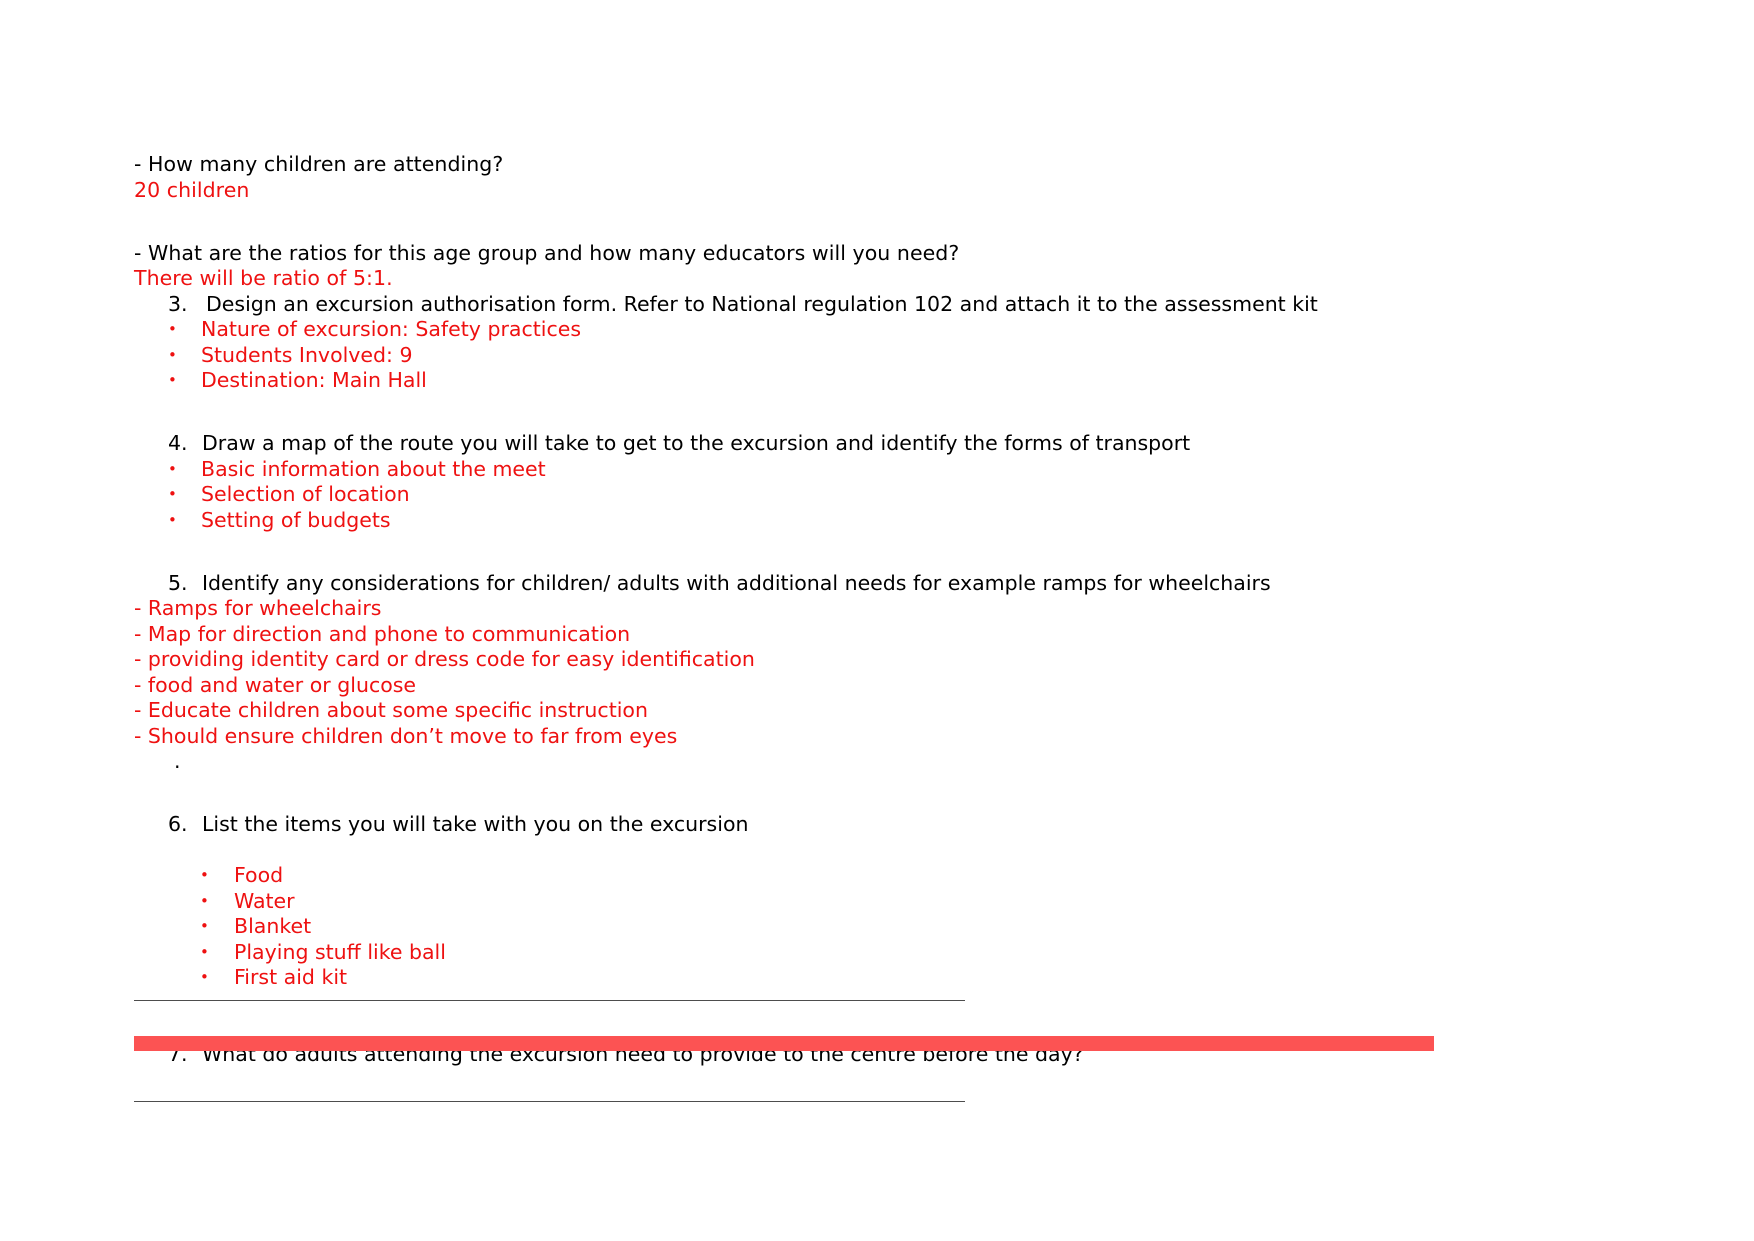 The width and height of the screenshot is (1754, 1241). Describe the element at coordinates (275, 684) in the screenshot. I see `answer-line: - food and water or glucose` at that location.